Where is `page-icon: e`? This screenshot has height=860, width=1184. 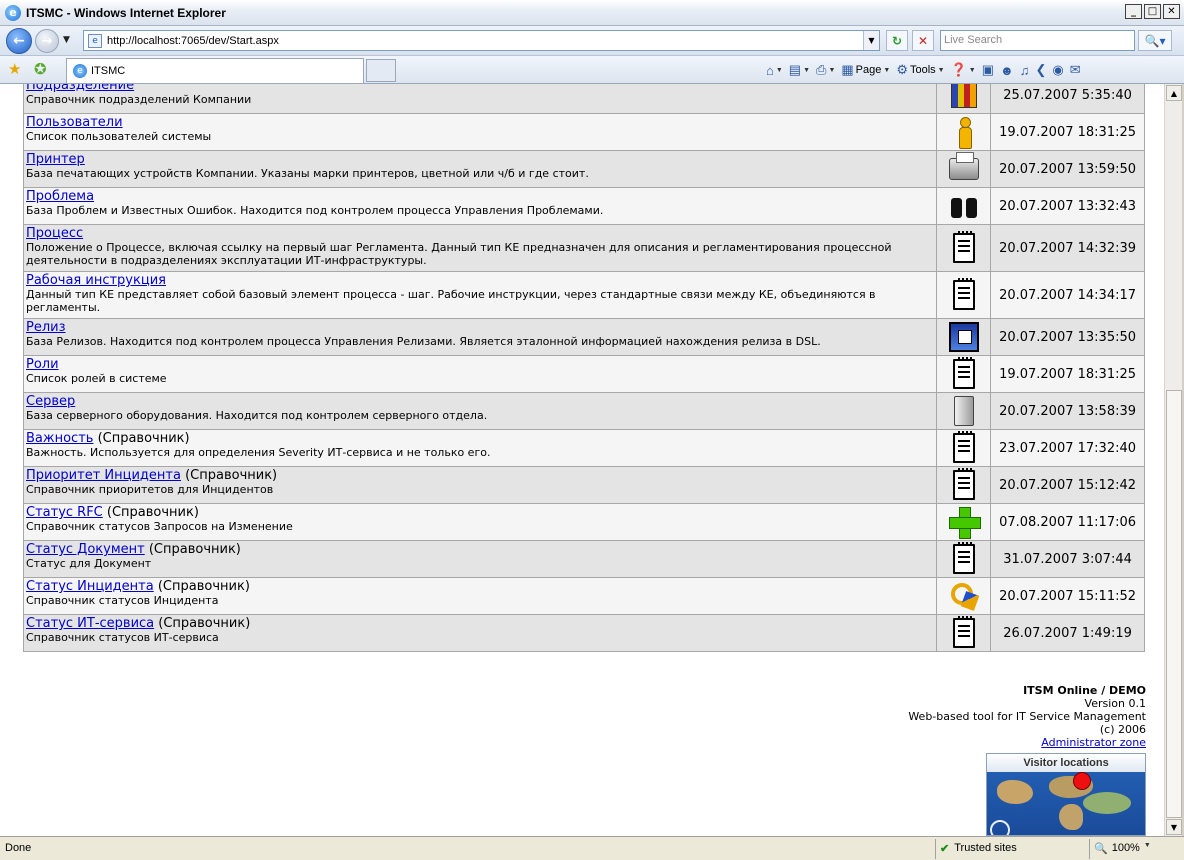 page-icon: e is located at coordinates (95, 40).